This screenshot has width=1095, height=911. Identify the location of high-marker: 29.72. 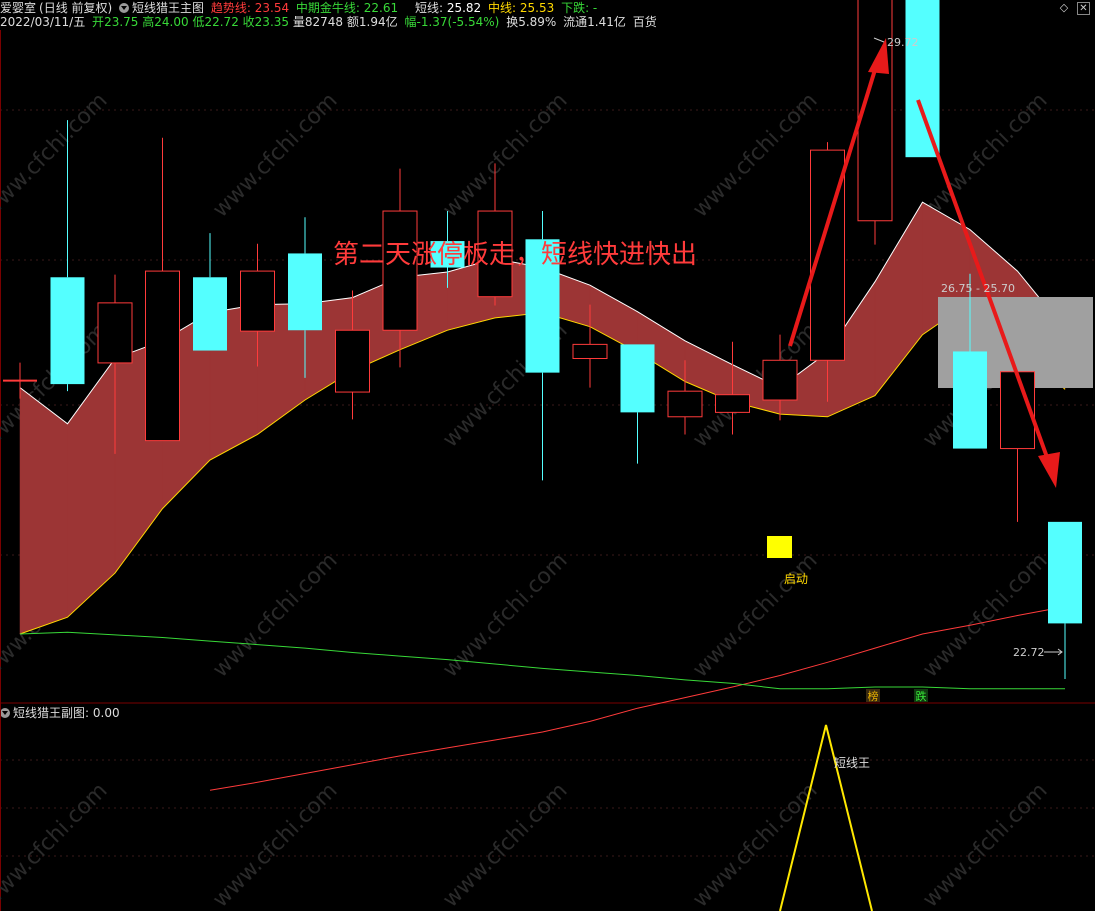
(903, 42).